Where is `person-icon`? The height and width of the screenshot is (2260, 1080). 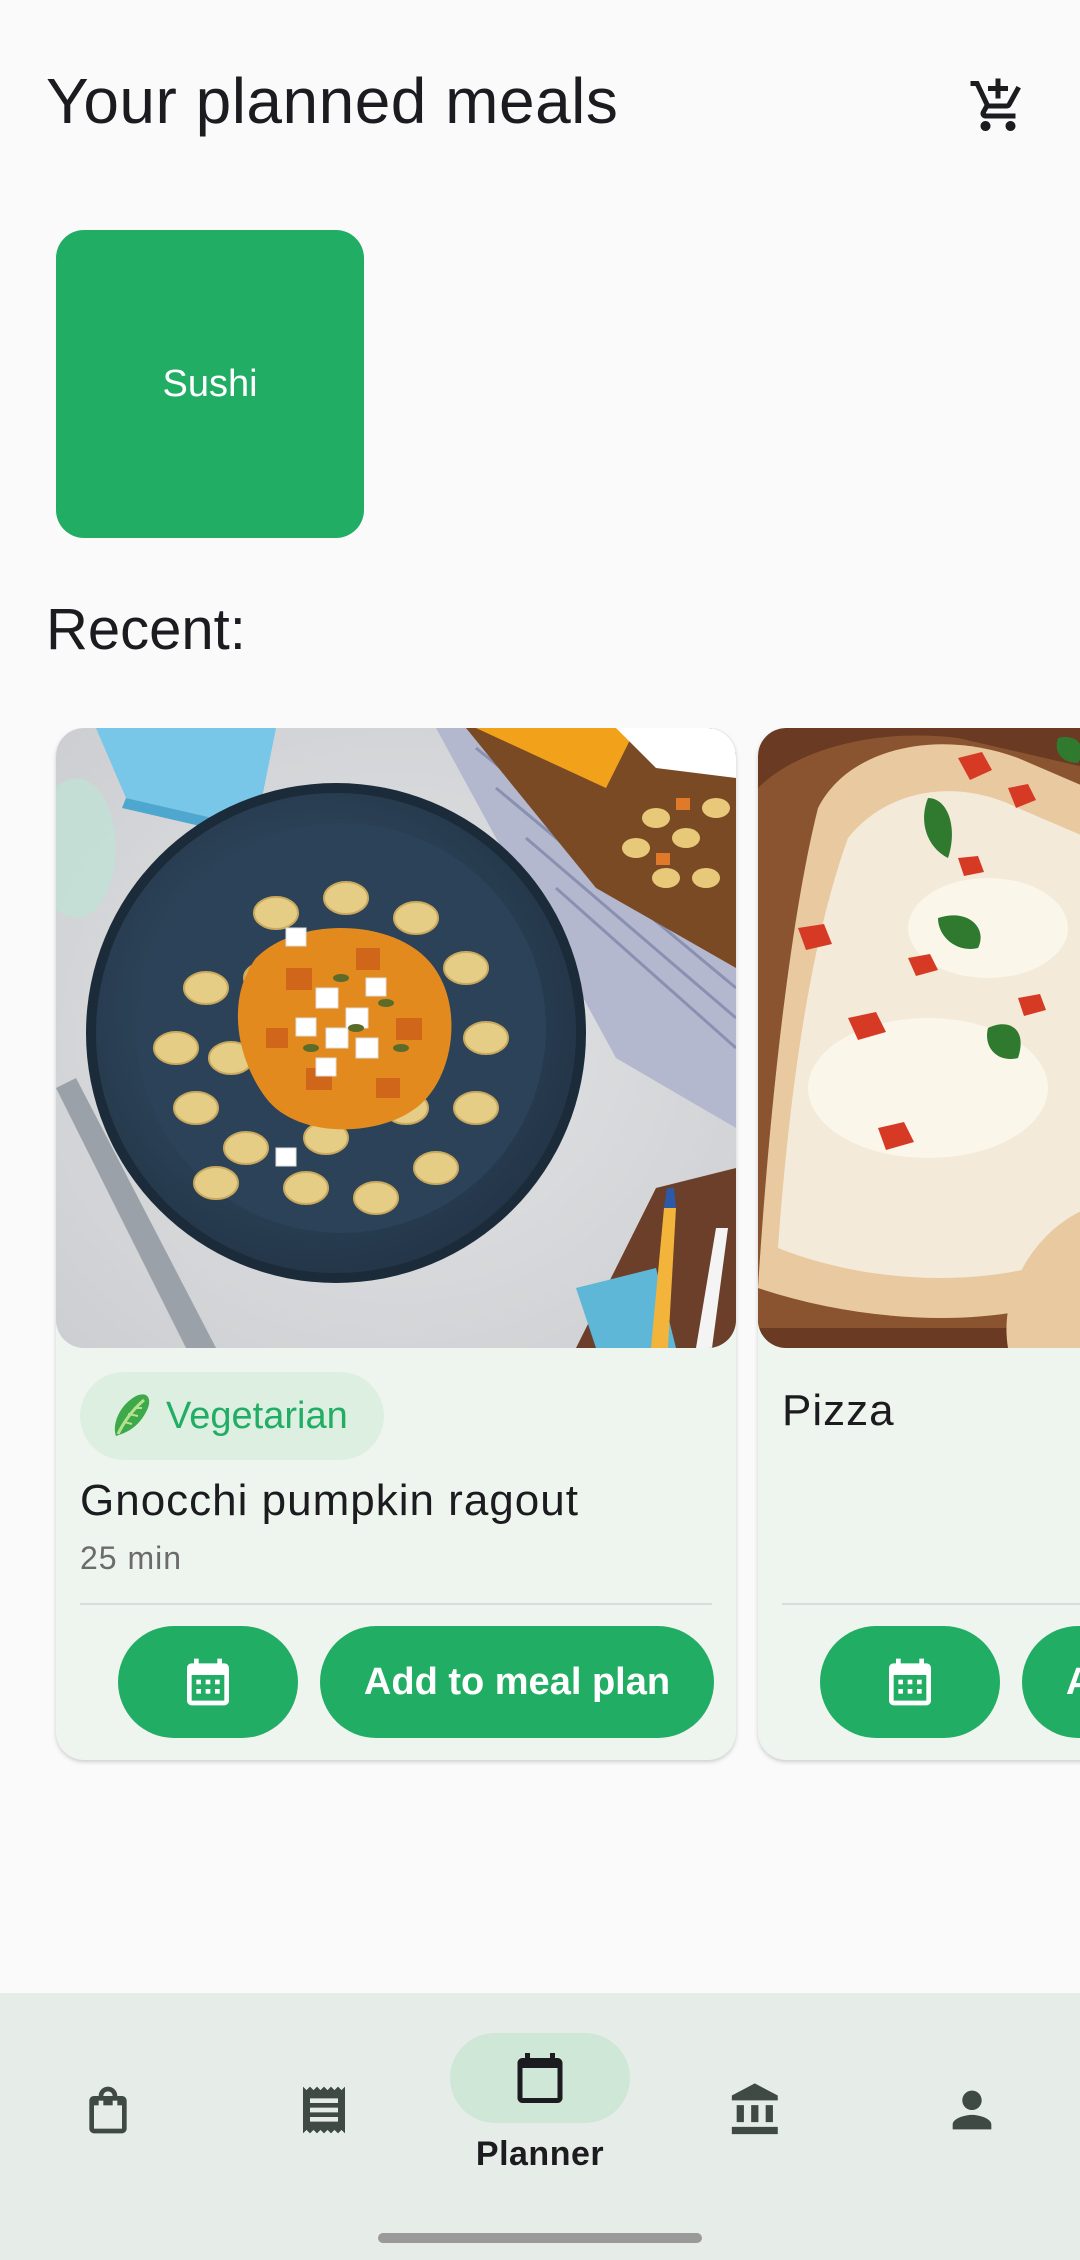
person-icon is located at coordinates (972, 2110).